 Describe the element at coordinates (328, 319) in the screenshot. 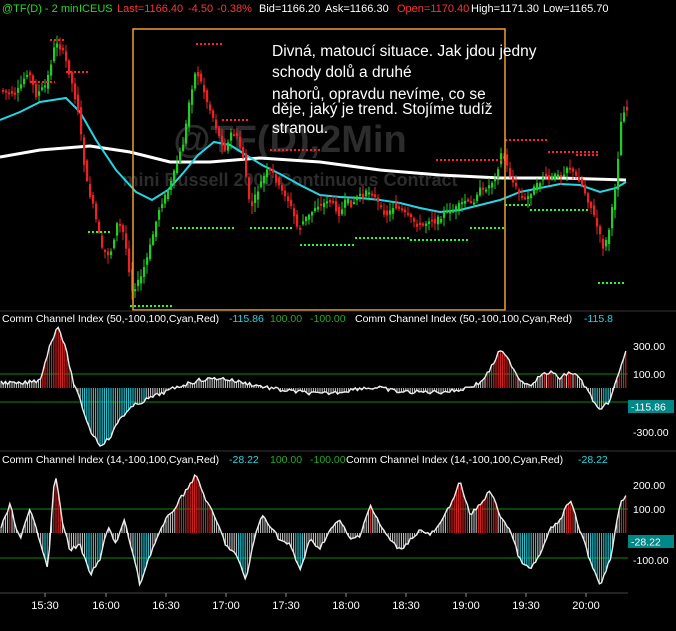

I see `cci50-lower-level: -100.00` at that location.